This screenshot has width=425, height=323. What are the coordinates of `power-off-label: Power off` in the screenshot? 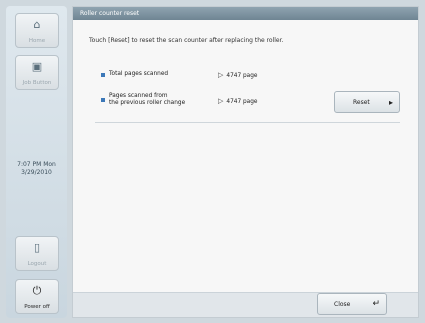 It's located at (37, 307).